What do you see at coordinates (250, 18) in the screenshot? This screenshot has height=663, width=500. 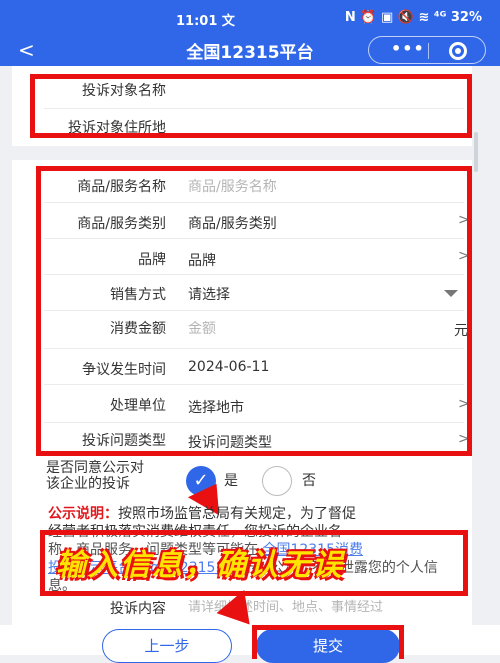 I see `status-bar: 11:01 文 N ⏰ ▣ 🔇 ≋ ⁴ᴳ 32%` at bounding box center [250, 18].